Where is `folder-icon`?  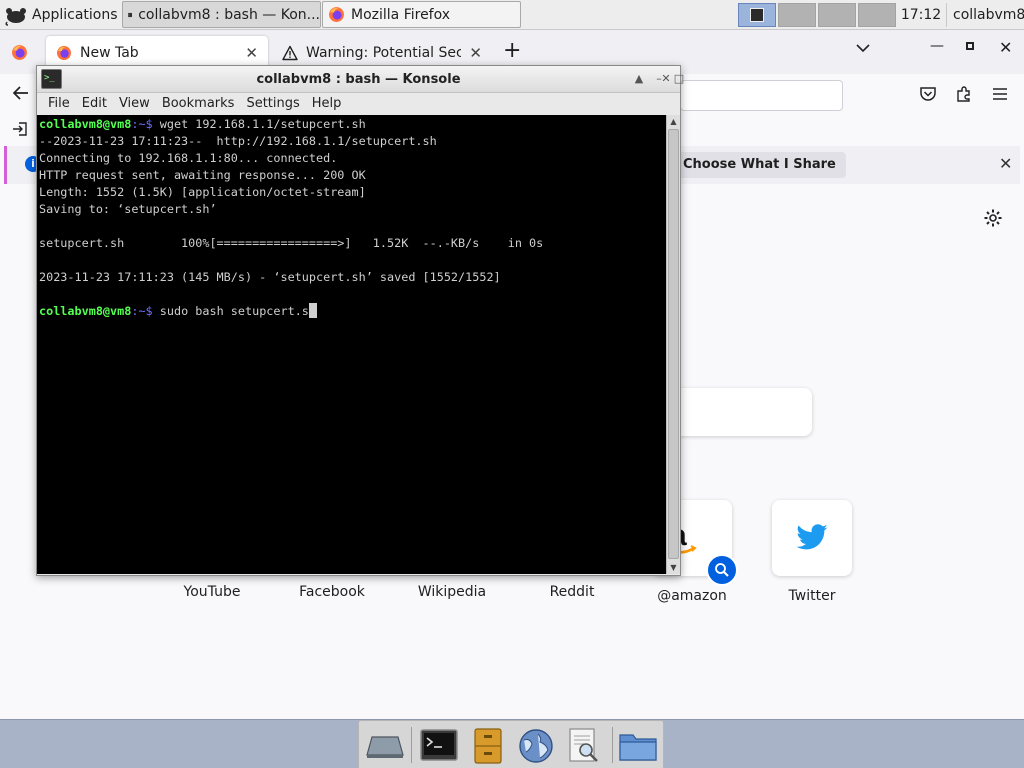
folder-icon is located at coordinates (638, 747).